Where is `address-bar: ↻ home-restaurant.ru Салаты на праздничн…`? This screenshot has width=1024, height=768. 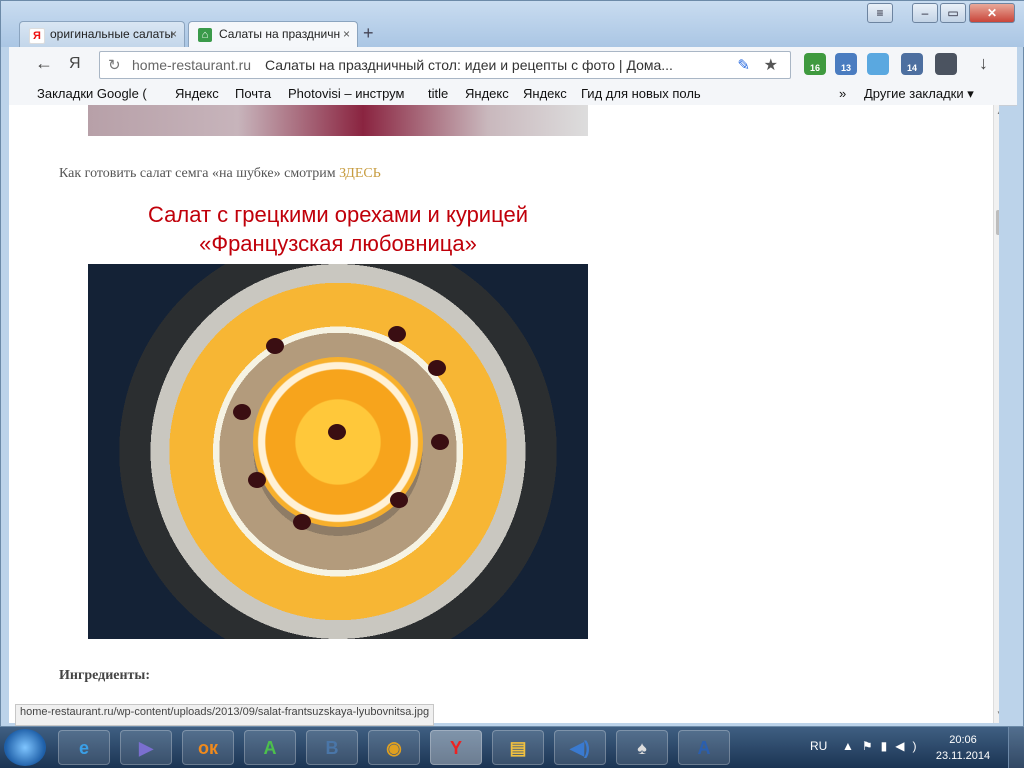
address-bar: ↻ home-restaurant.ru Салаты на праздничн… is located at coordinates (445, 65).